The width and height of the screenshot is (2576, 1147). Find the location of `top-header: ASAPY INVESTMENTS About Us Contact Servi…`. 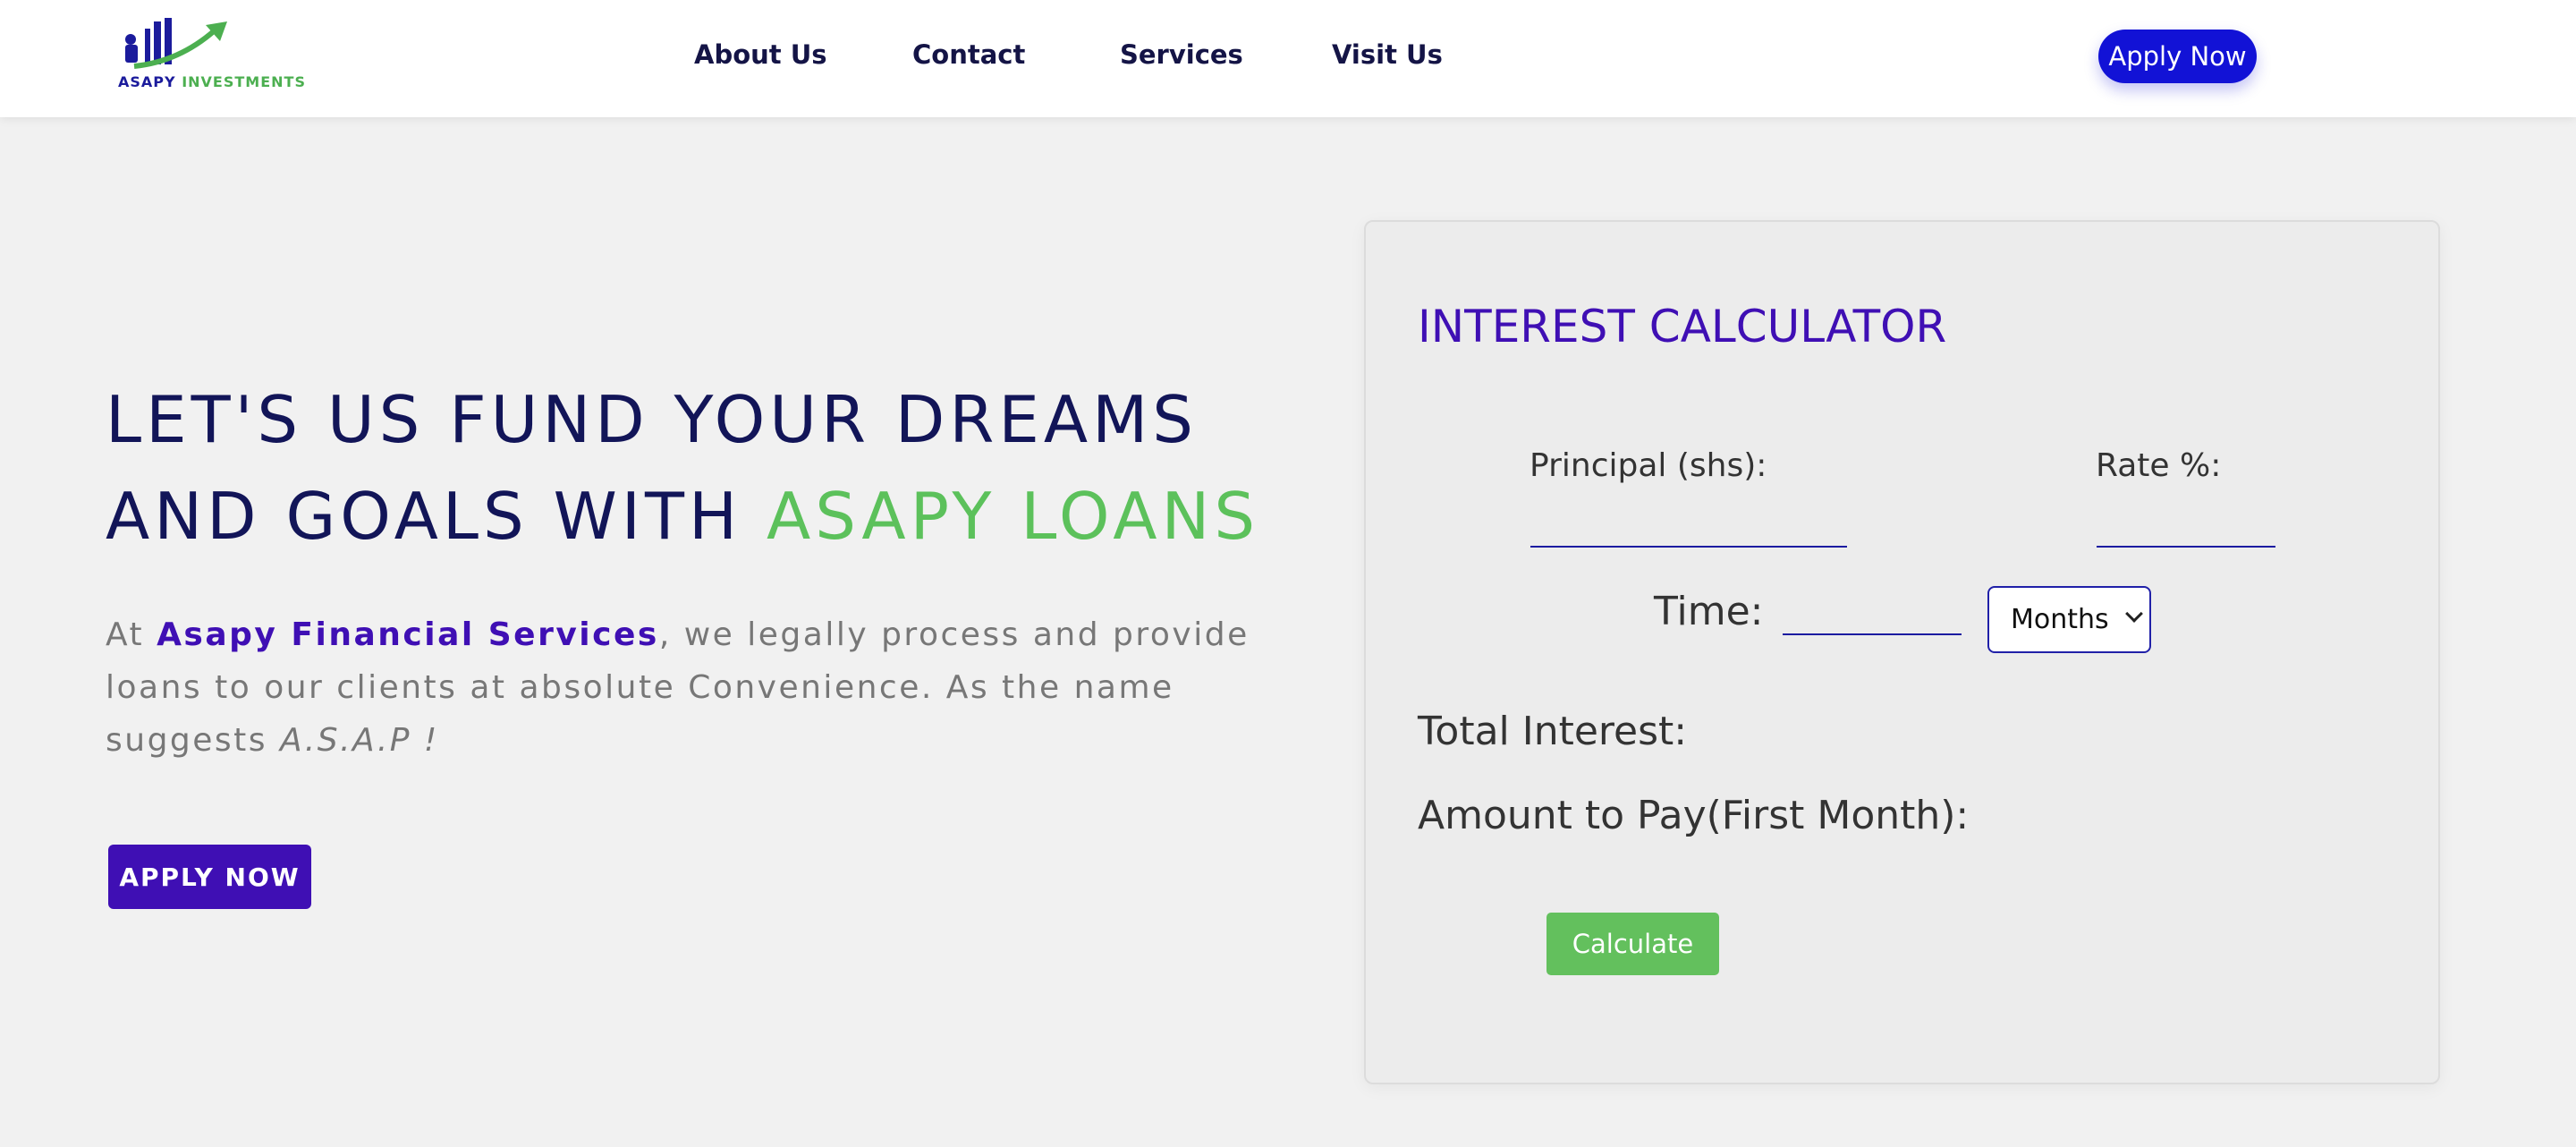

top-header: ASAPY INVESTMENTS About Us Contact Servi… is located at coordinates (1288, 58).